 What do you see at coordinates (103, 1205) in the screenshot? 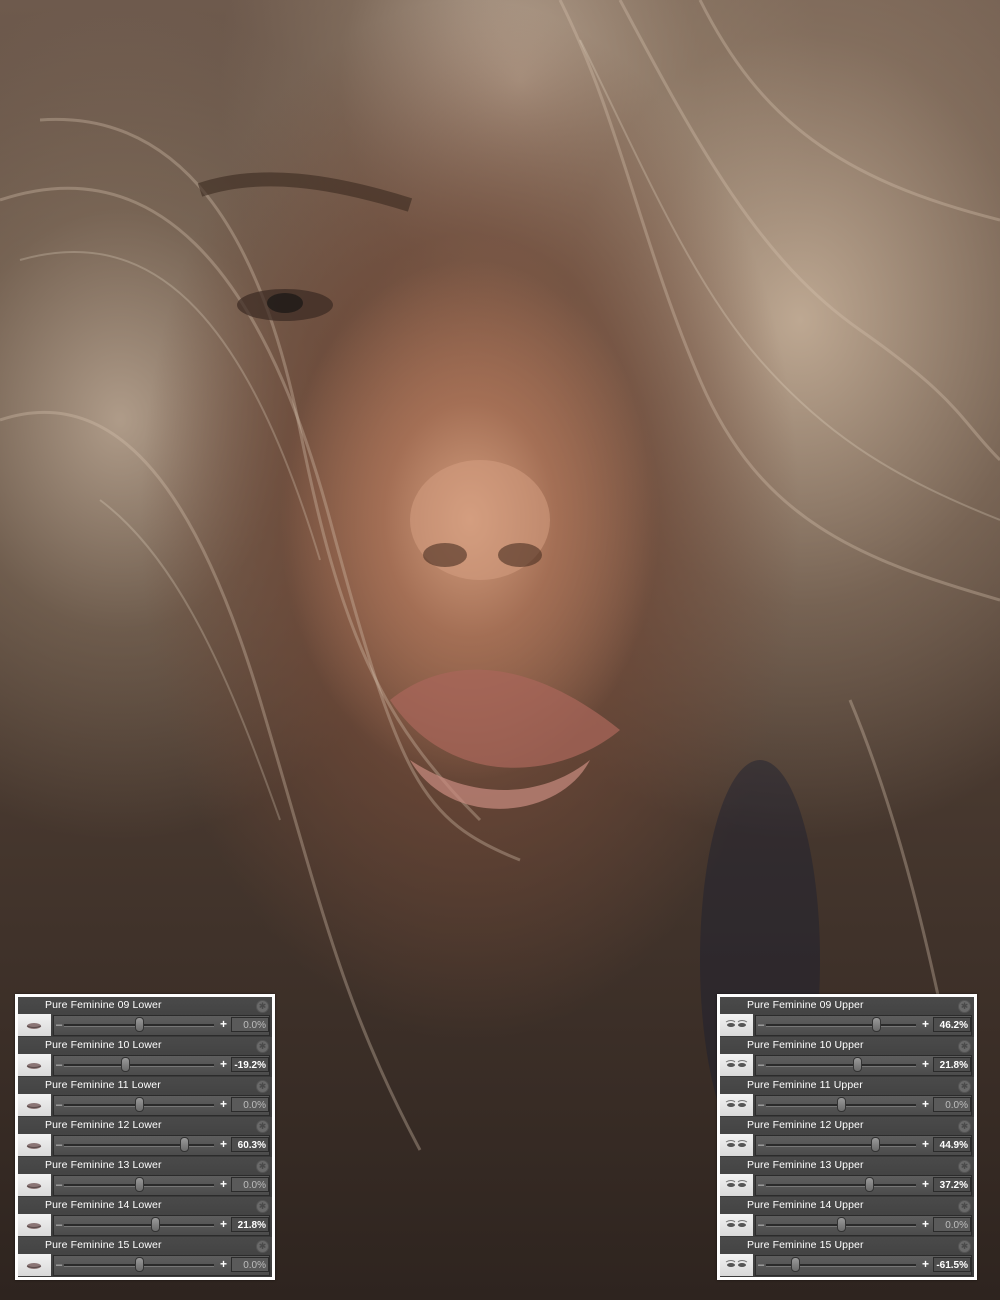
I see `slider-label: Pure Feminine 14 Lower` at bounding box center [103, 1205].